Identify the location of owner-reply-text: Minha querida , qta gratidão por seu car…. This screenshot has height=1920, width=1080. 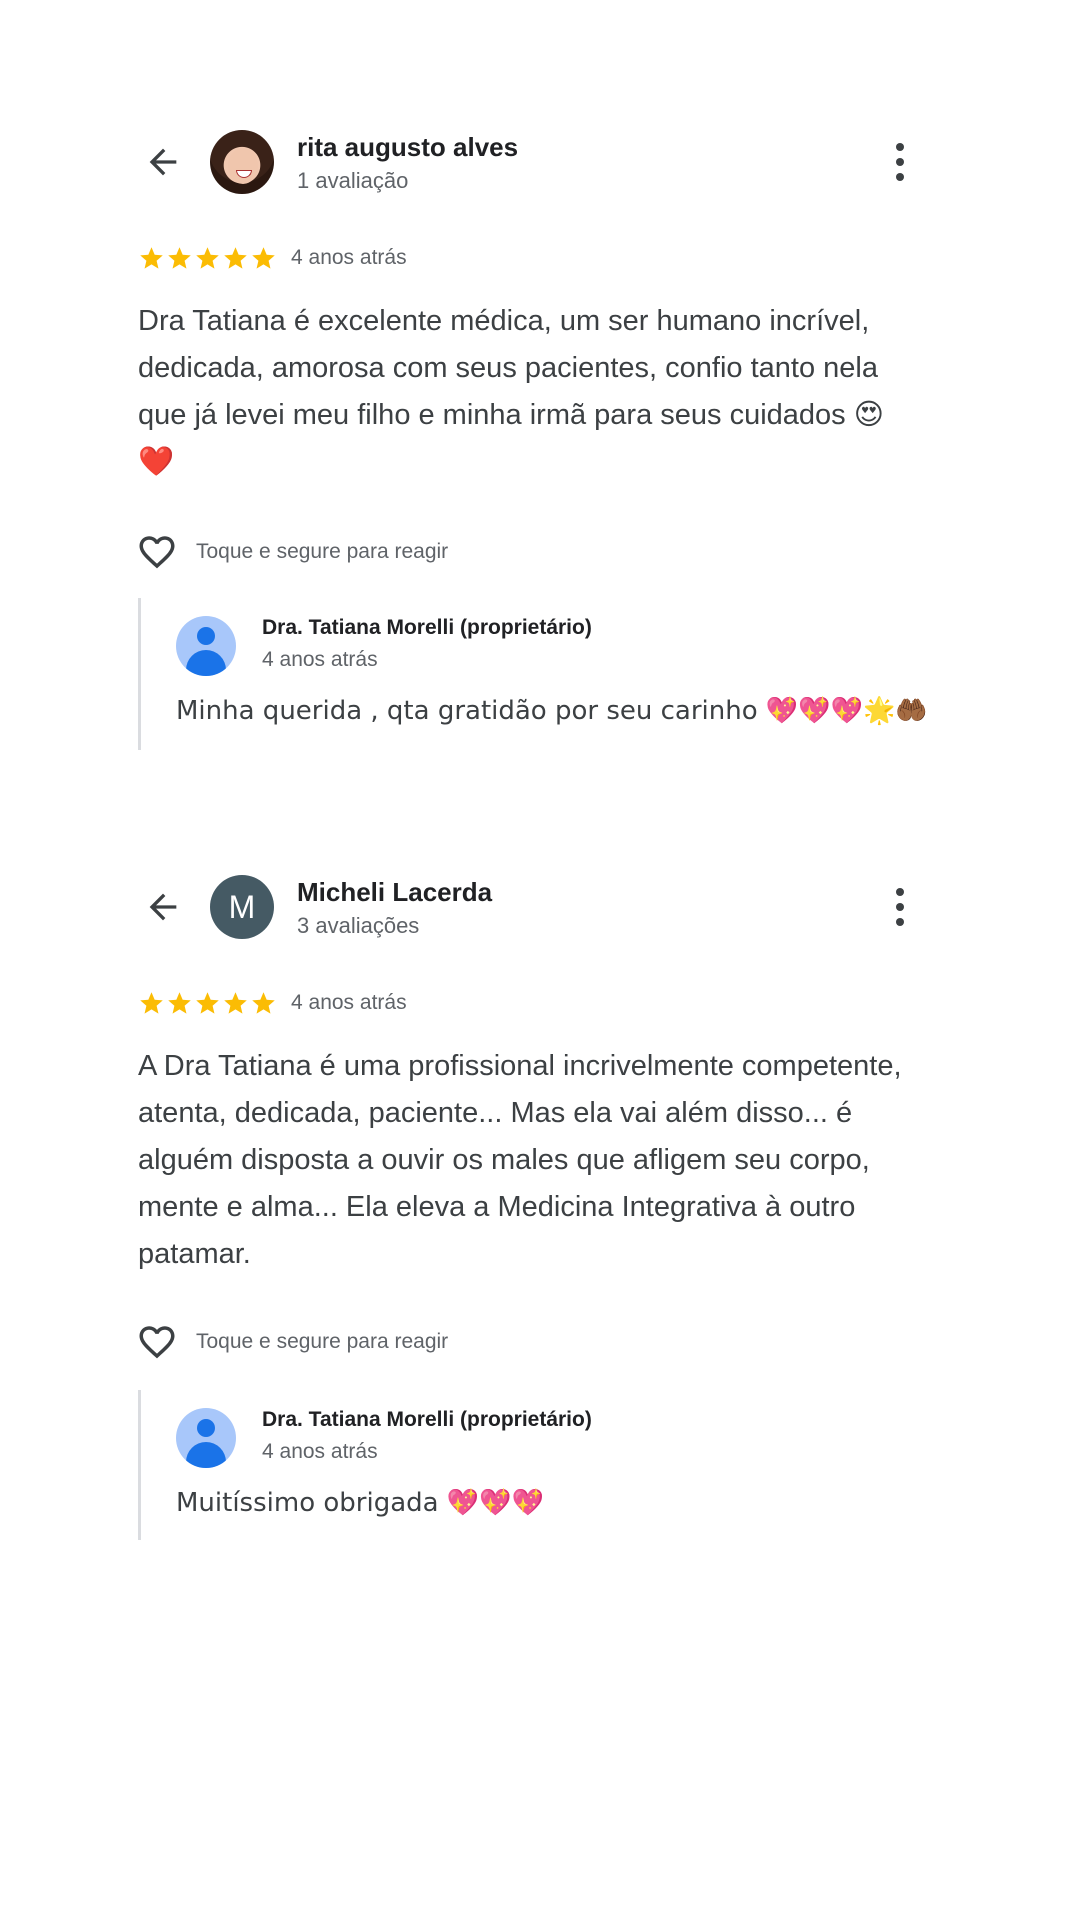
(552, 711).